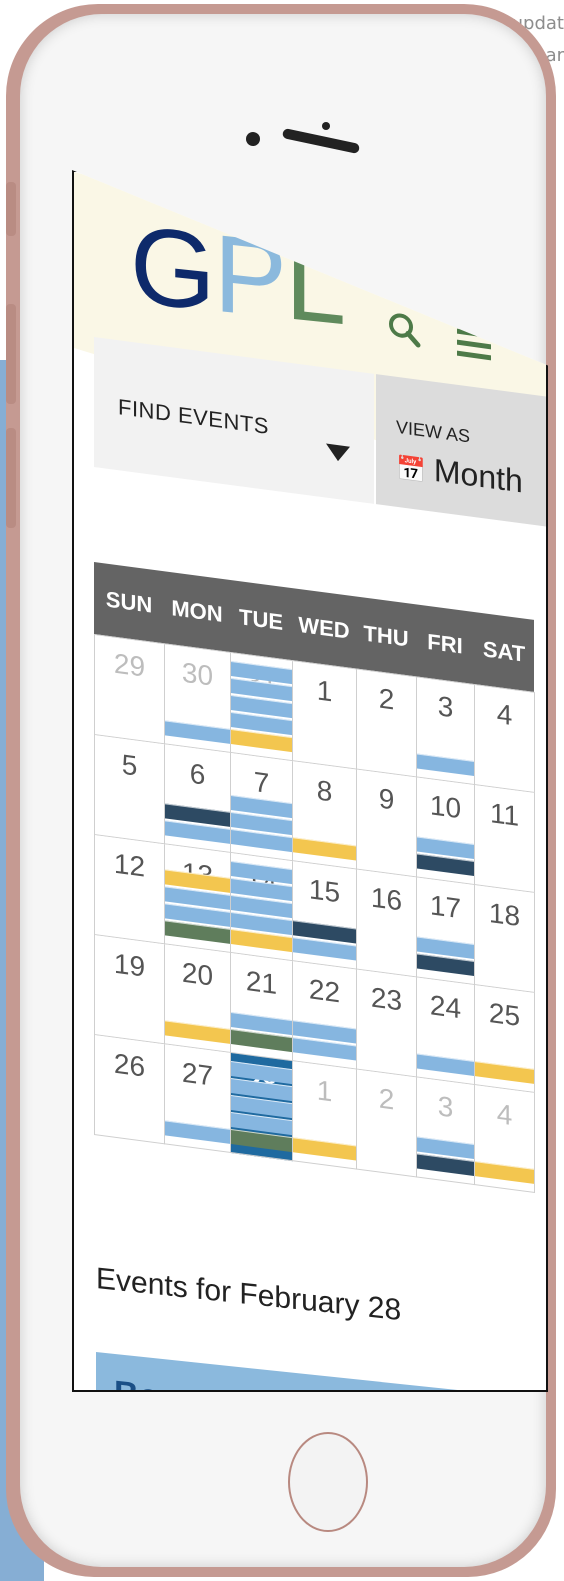  What do you see at coordinates (197, 974) in the screenshot?
I see `day-number: 20` at bounding box center [197, 974].